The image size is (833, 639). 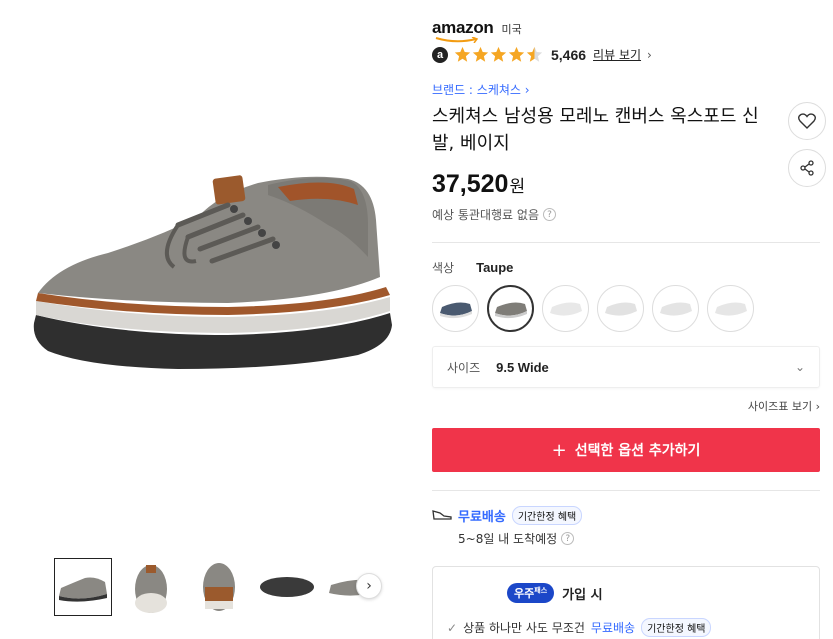 What do you see at coordinates (582, 595) in the screenshot?
I see `membership-title: 가입 시` at bounding box center [582, 595].